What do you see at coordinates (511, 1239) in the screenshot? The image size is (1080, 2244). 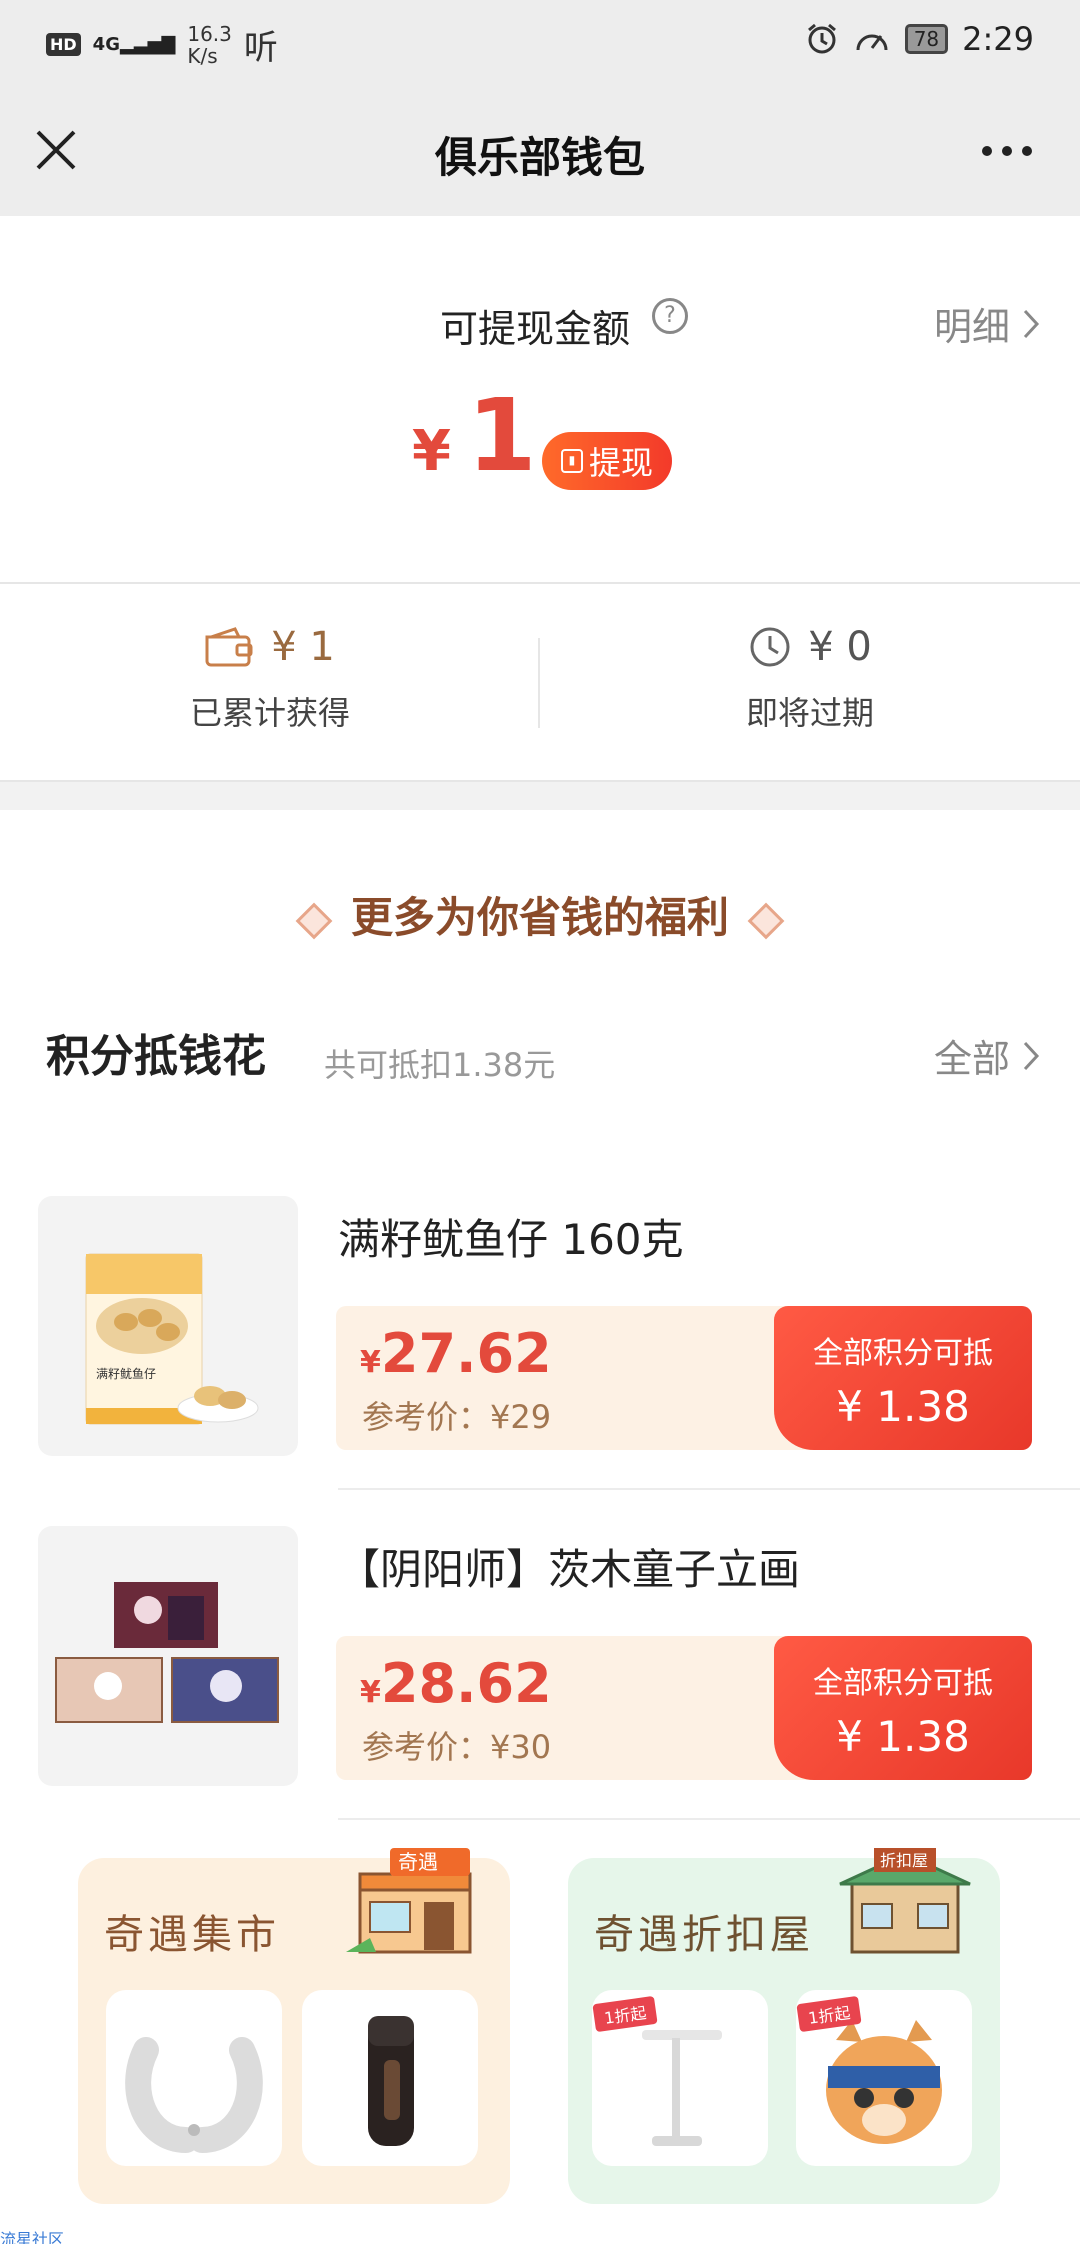 I see `product-name: 满籽鱿鱼仔 160克` at bounding box center [511, 1239].